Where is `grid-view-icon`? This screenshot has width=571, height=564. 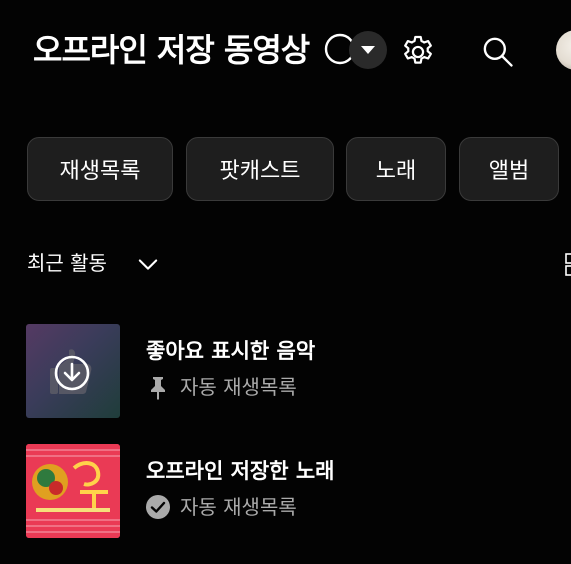 grid-view-icon is located at coordinates (568, 264).